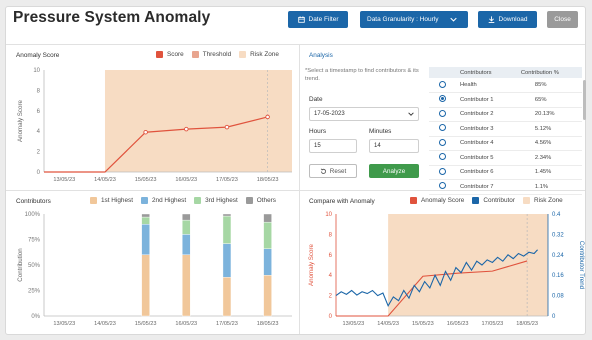  Describe the element at coordinates (394, 146) in the screenshot. I see `minutes-input: 14` at that location.